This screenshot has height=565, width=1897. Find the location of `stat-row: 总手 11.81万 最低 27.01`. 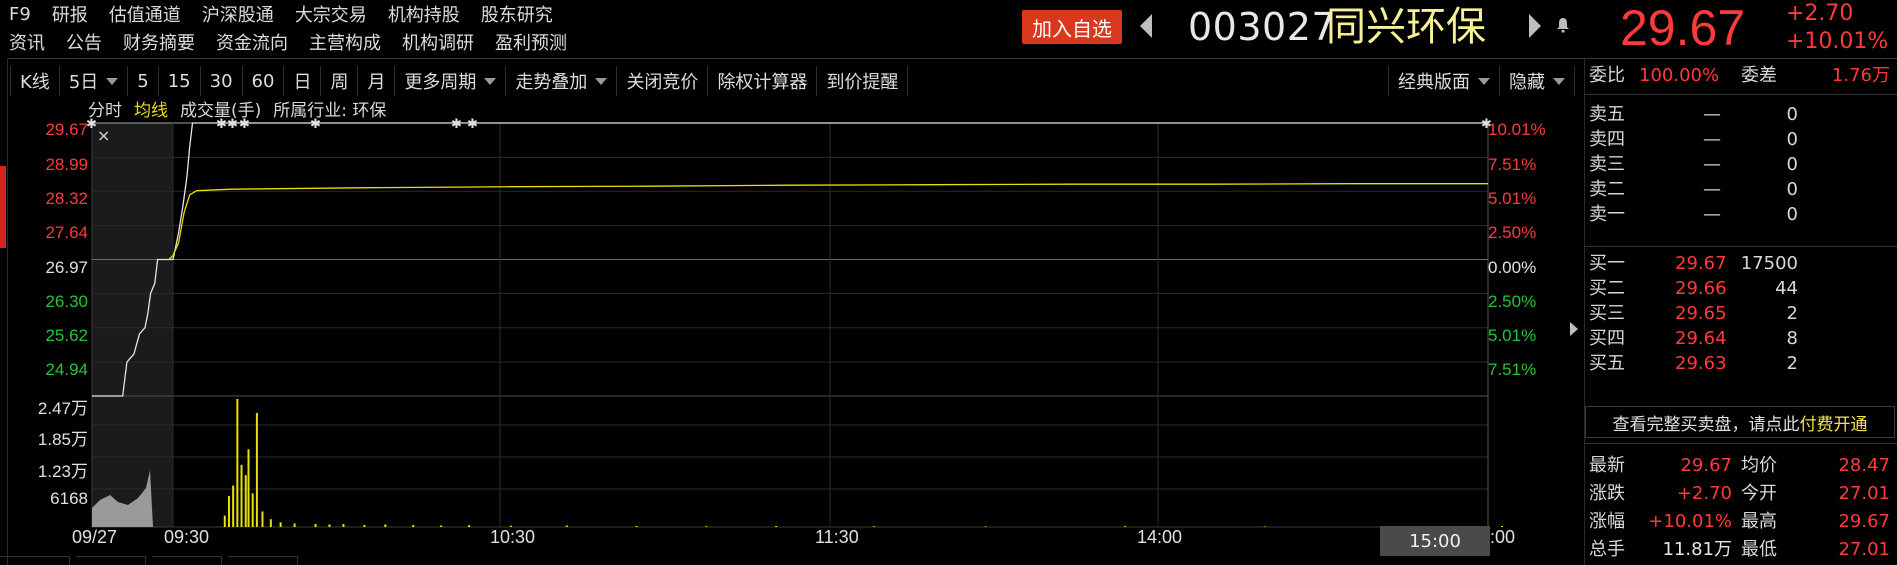

stat-row: 总手 11.81万 最低 27.01 is located at coordinates (1741, 550).